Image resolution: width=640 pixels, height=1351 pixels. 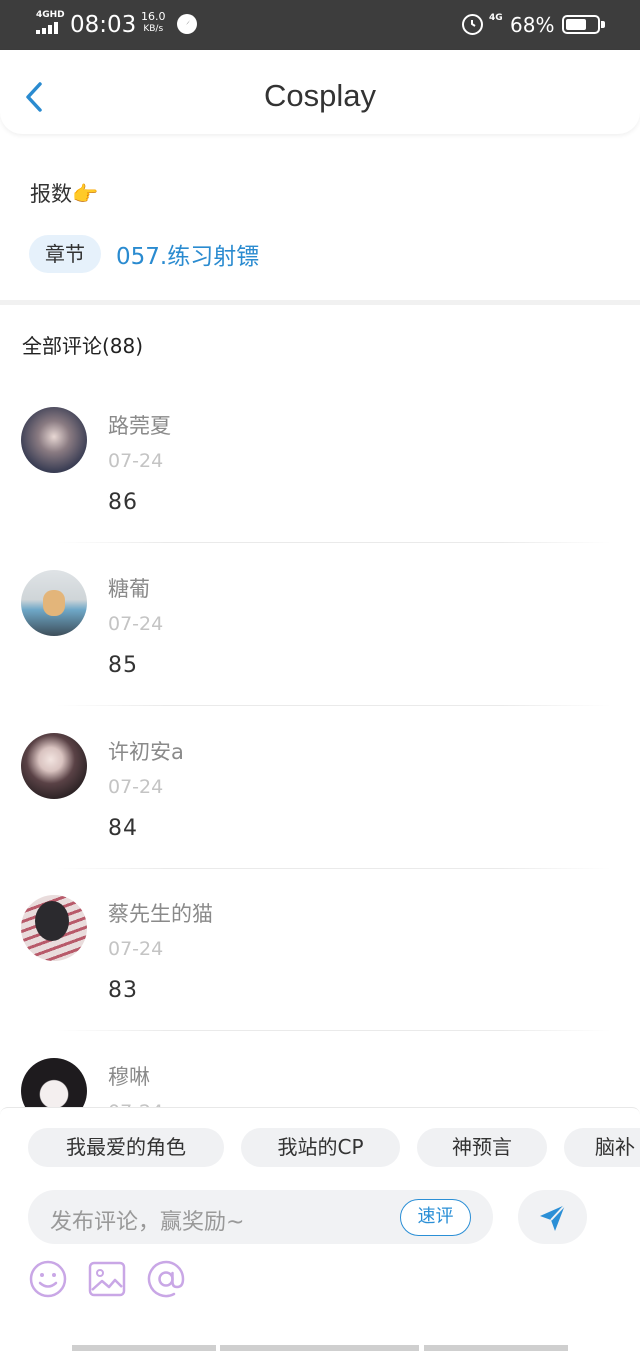 I want to click on speed-value: 16.0, so click(x=153, y=16).